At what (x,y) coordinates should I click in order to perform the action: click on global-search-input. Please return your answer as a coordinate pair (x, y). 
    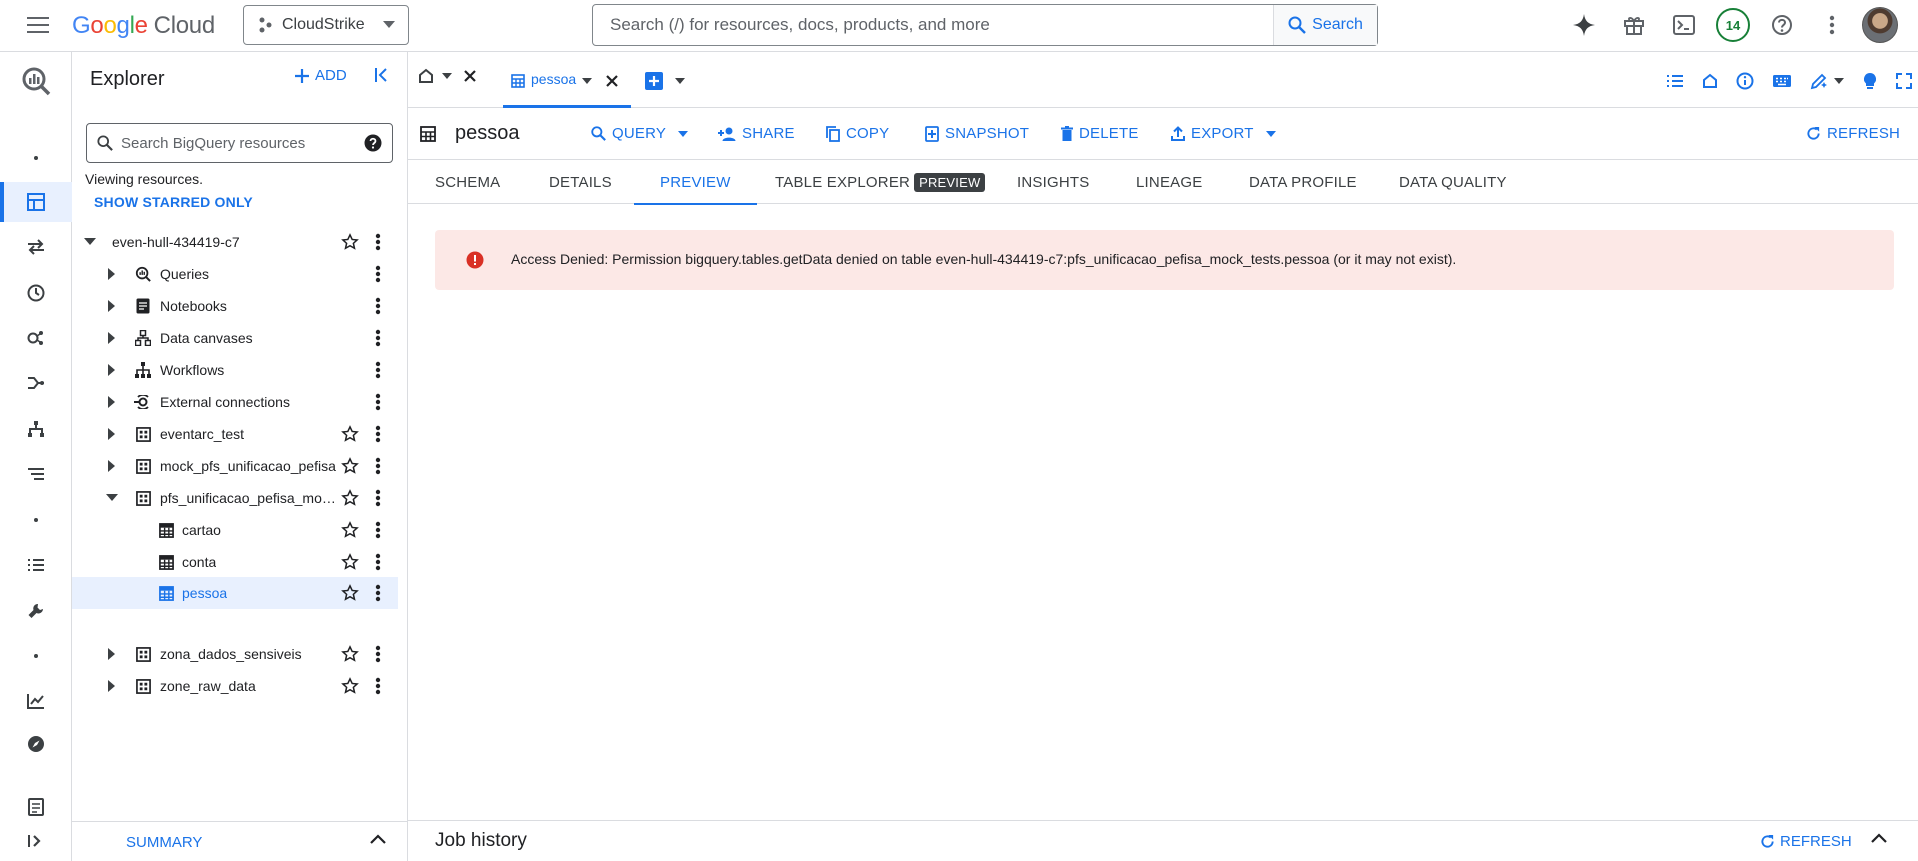
    Looking at the image, I should click on (933, 25).